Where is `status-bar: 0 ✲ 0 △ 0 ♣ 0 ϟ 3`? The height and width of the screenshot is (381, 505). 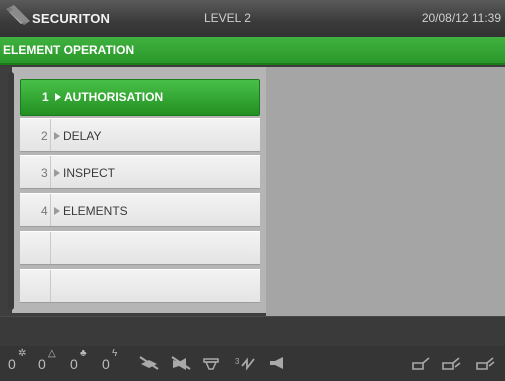
status-bar: 0 ✲ 0 △ 0 ♣ 0 ϟ 3 is located at coordinates (252, 363).